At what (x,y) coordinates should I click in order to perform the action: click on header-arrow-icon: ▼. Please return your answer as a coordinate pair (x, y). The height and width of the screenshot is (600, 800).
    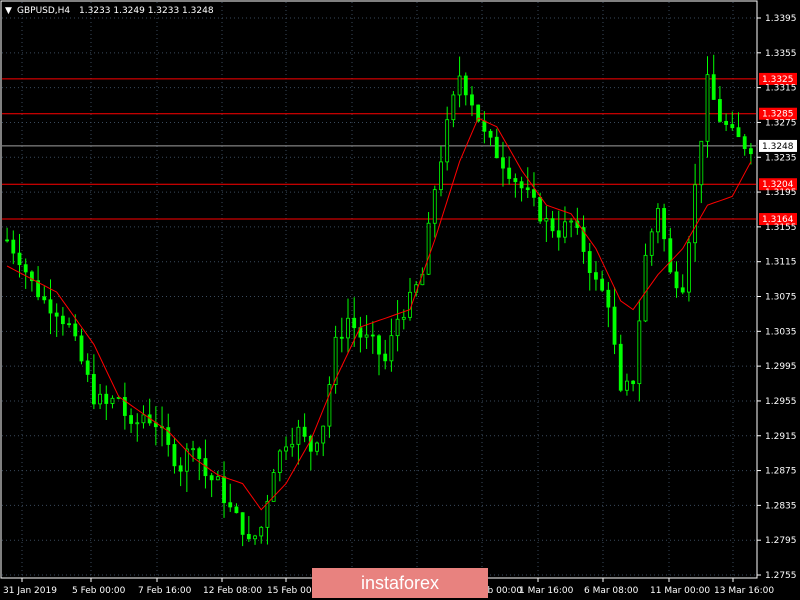
    Looking at the image, I should click on (8, 11).